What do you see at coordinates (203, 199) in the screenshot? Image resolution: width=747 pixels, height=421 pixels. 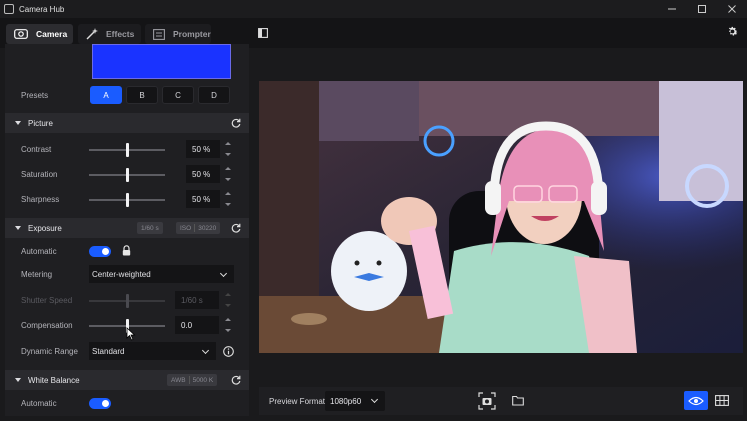 I see `sharpness-input: 50 %` at bounding box center [203, 199].